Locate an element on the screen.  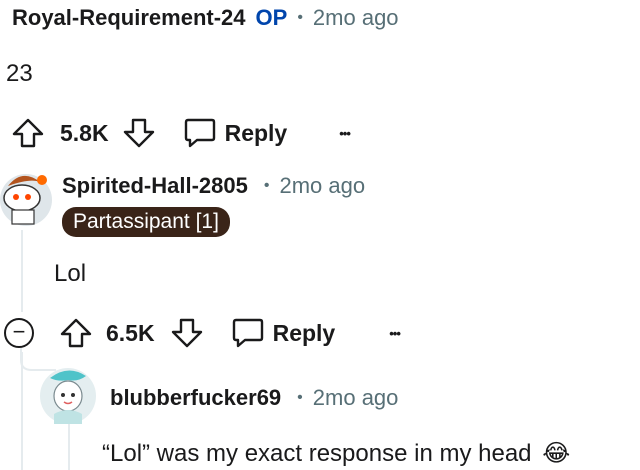
username: Spirited-Hall-2805 is located at coordinates (155, 186).